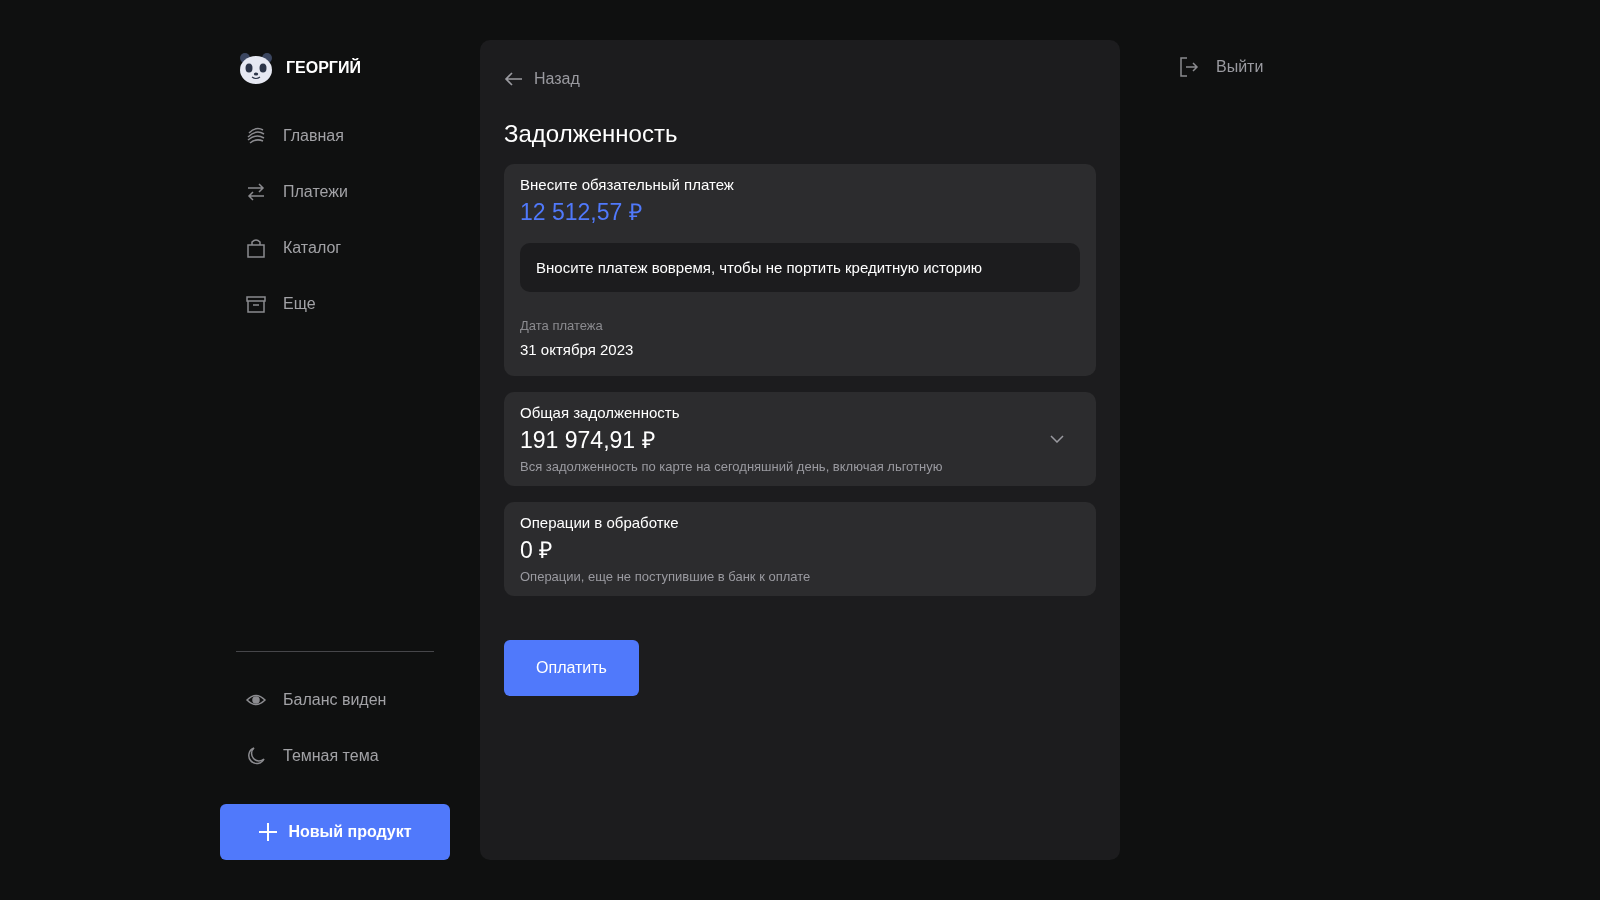  Describe the element at coordinates (256, 68) in the screenshot. I see `panda-avatar-icon` at that location.